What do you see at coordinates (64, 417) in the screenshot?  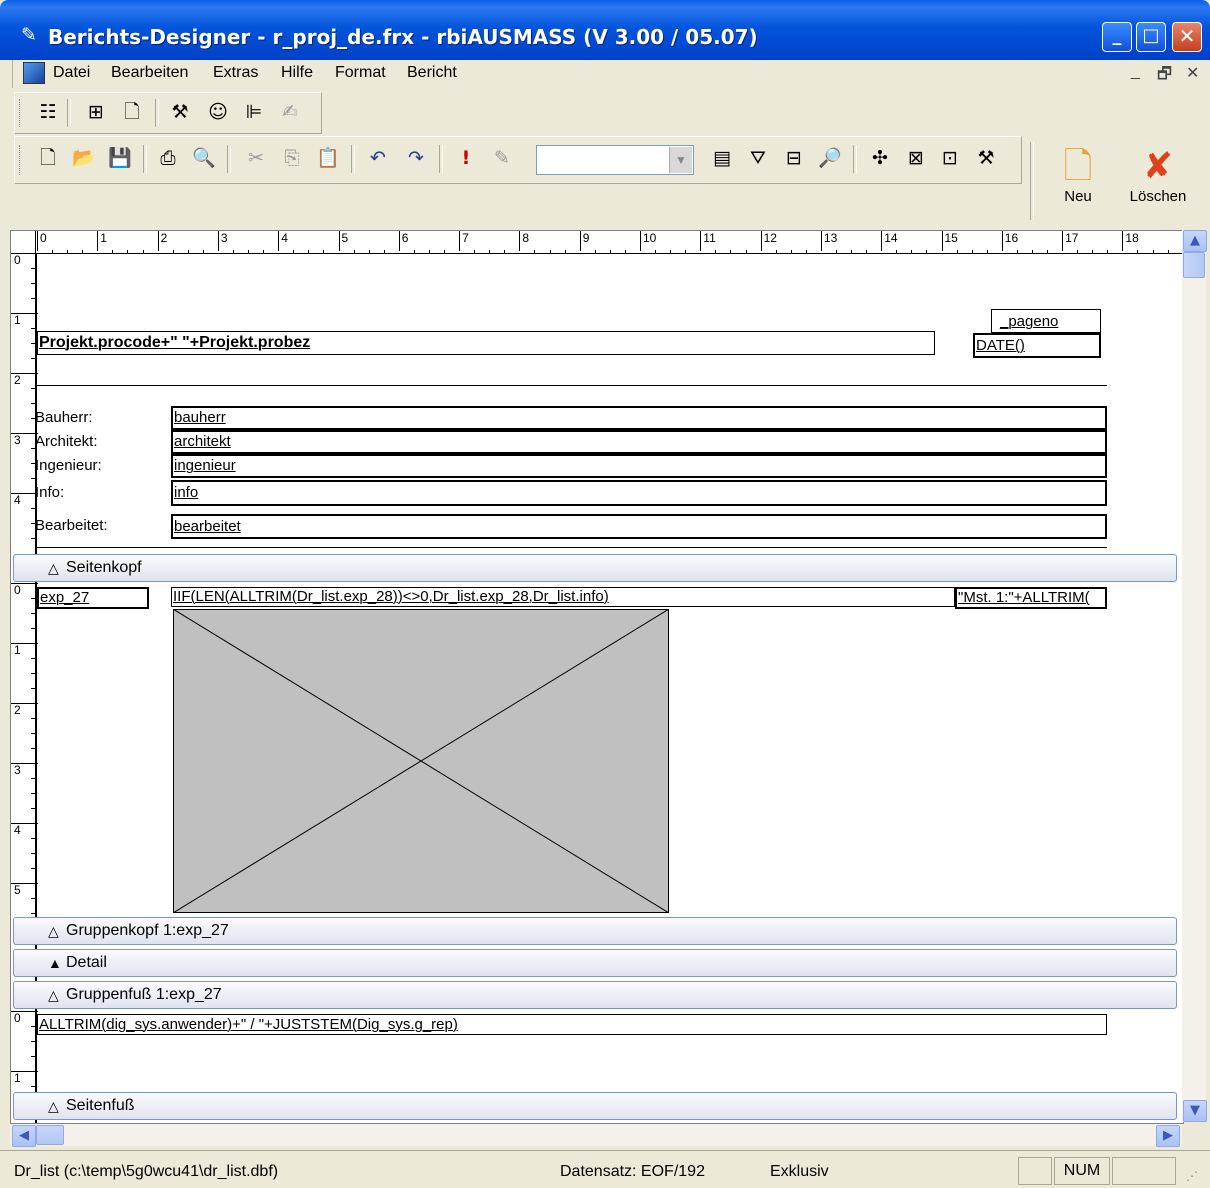 I see `label-bauherr: Bauherr:` at bounding box center [64, 417].